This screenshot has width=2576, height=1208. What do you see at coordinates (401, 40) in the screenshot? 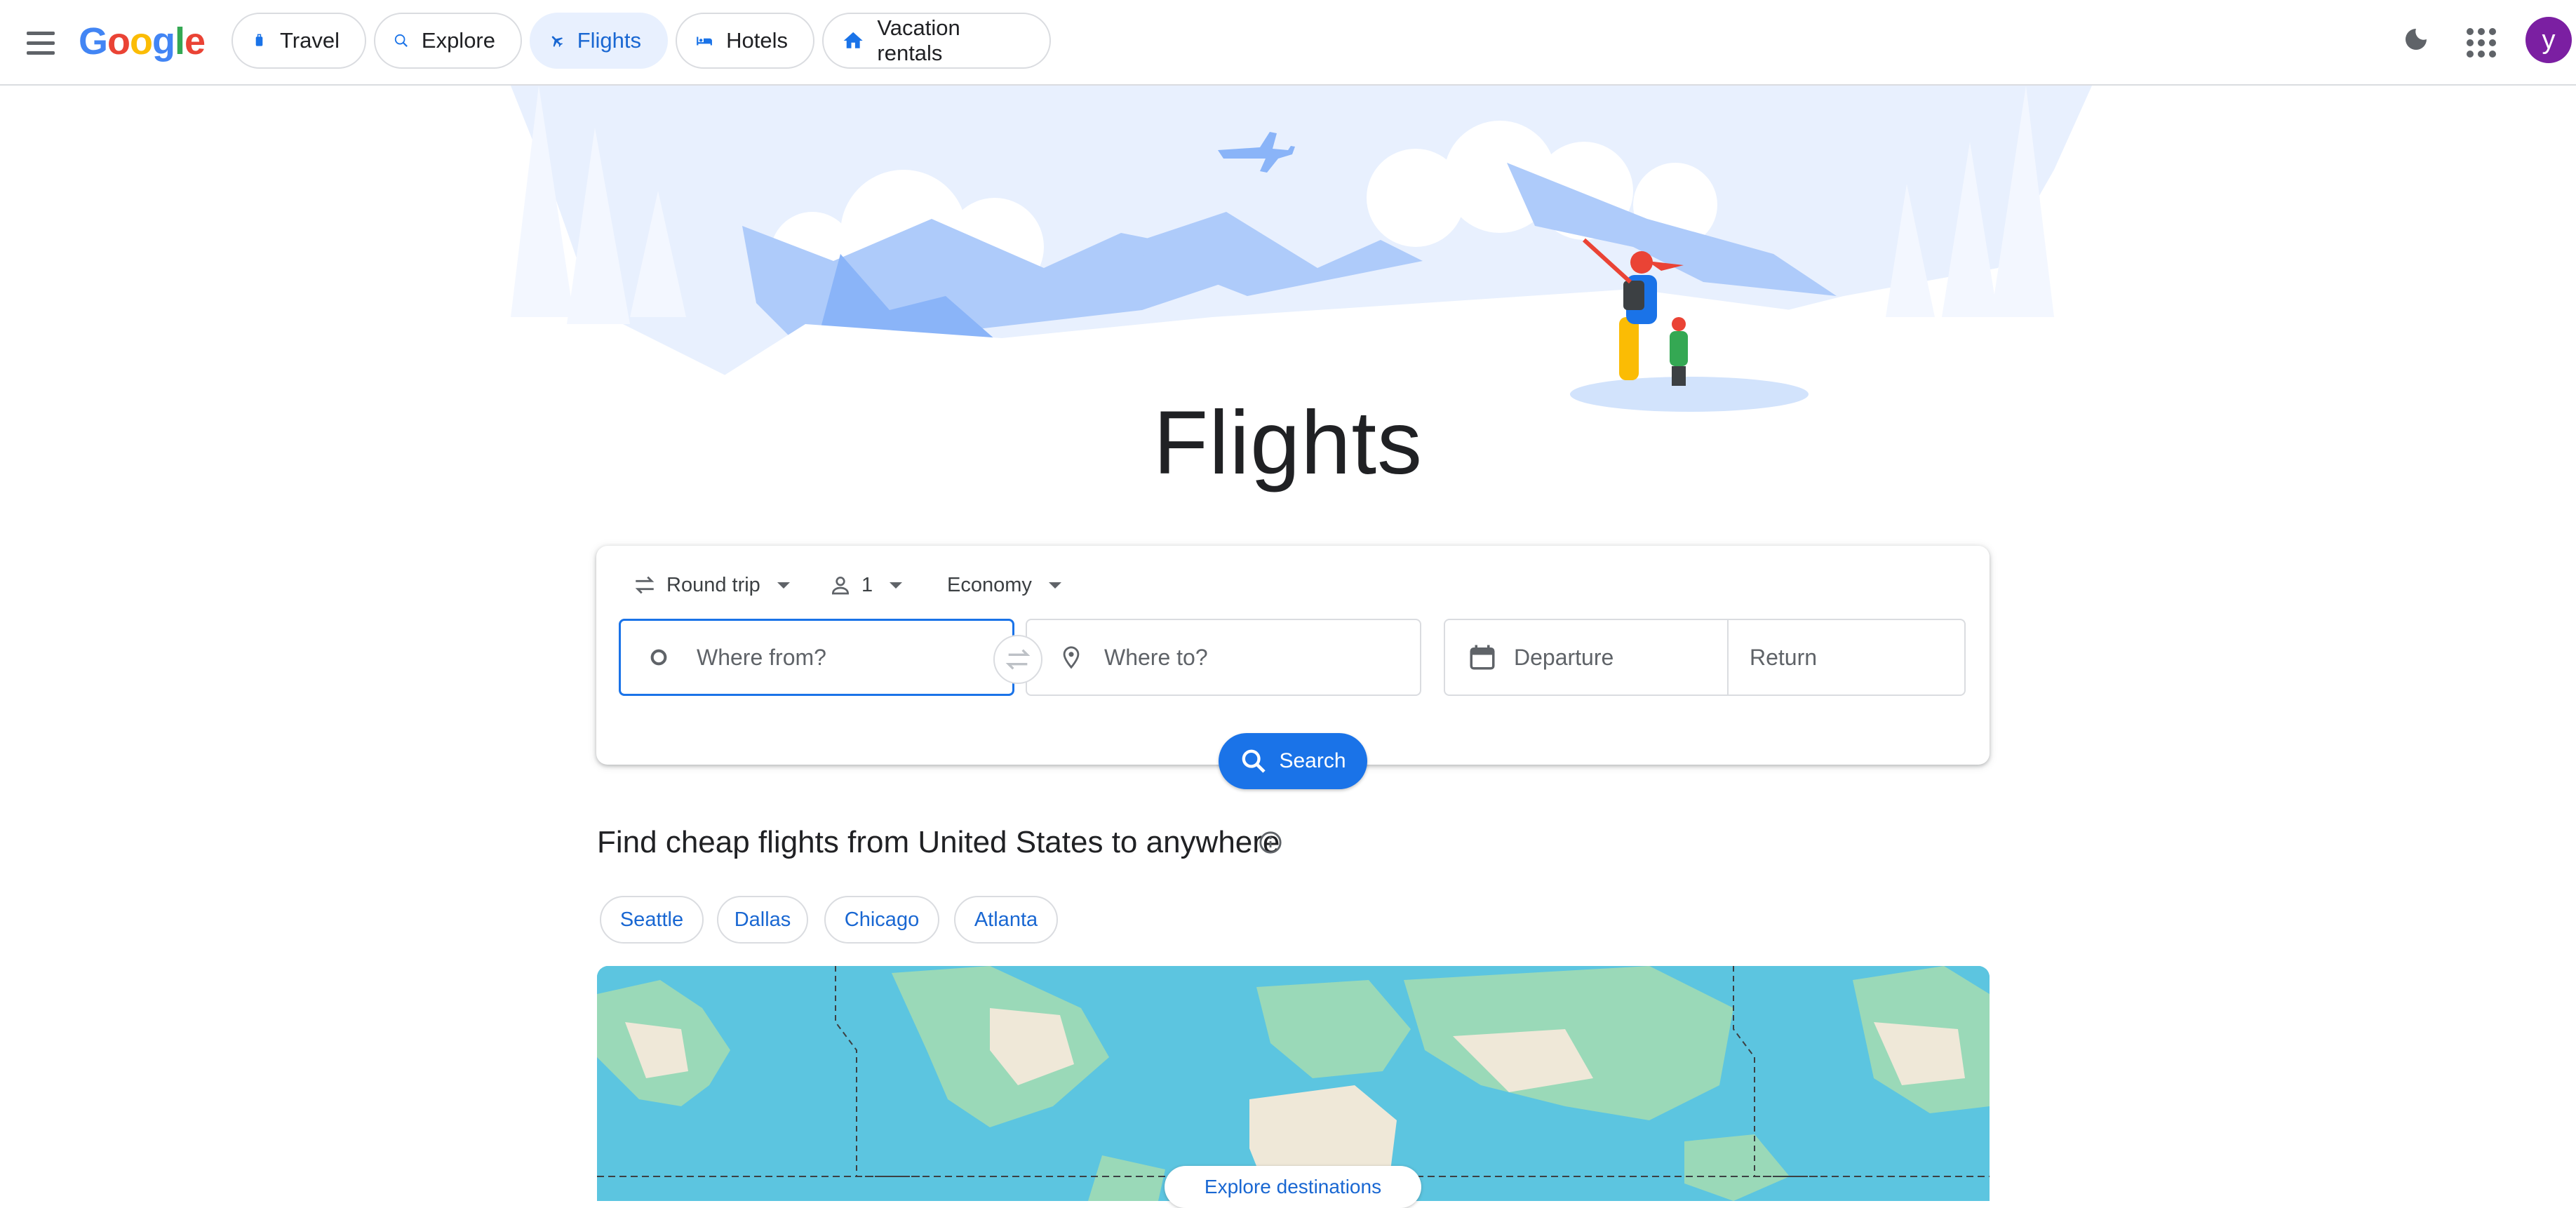
I see `explore-icon` at bounding box center [401, 40].